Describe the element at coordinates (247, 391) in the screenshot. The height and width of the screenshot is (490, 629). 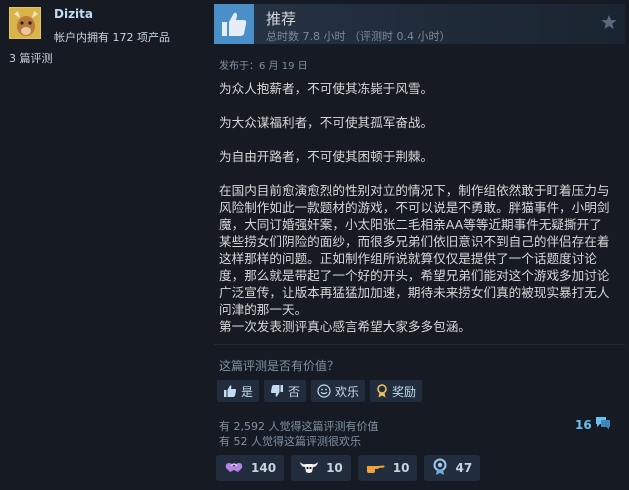
I see `vote-yes-label: 是` at that location.